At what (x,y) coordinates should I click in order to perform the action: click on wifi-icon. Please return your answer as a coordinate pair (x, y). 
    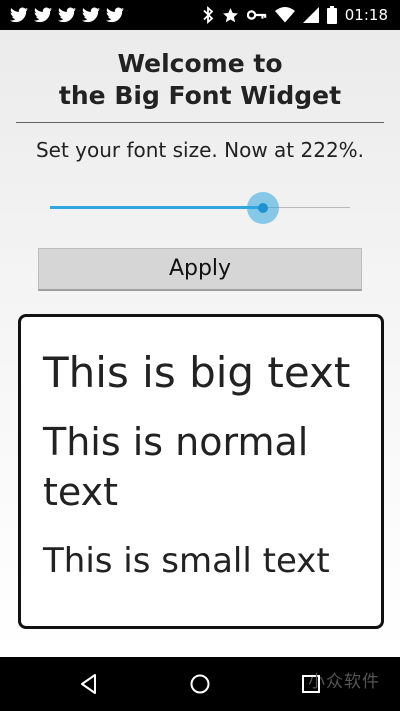
    Looking at the image, I should click on (284, 15).